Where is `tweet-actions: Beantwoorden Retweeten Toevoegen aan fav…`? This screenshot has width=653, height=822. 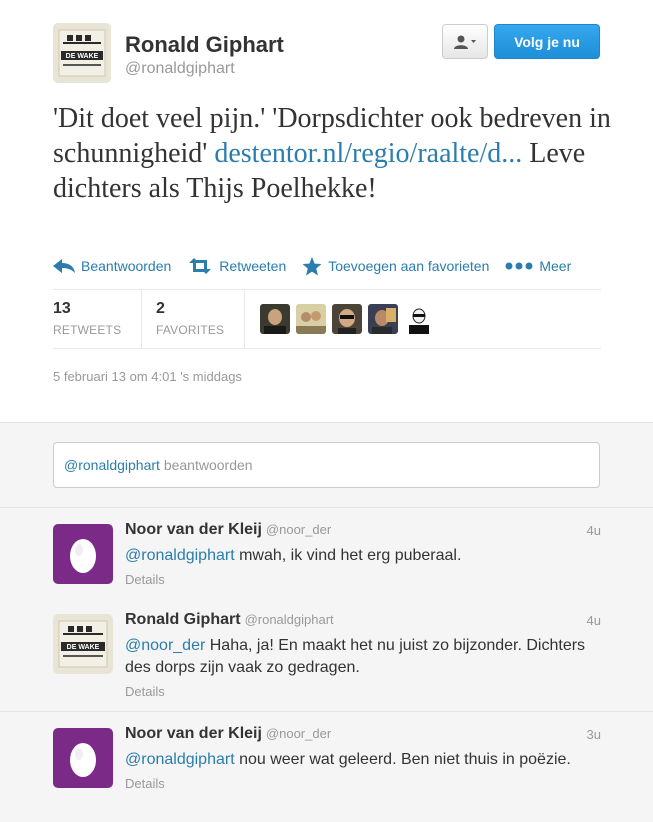 tweet-actions: Beantwoorden Retweeten Toevoegen aan fav… is located at coordinates (320, 266).